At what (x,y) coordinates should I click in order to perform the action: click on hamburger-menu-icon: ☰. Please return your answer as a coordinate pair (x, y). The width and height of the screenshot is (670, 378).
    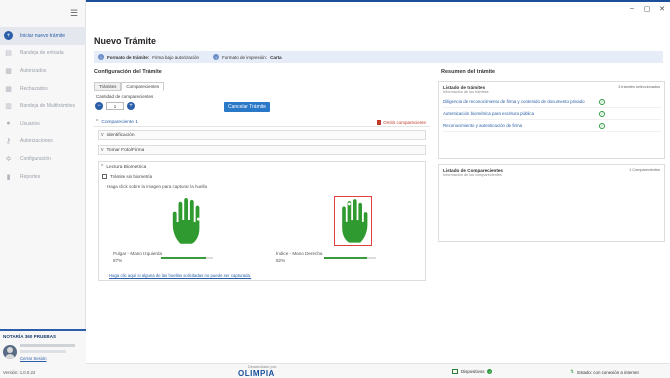
    Looking at the image, I should click on (74, 13).